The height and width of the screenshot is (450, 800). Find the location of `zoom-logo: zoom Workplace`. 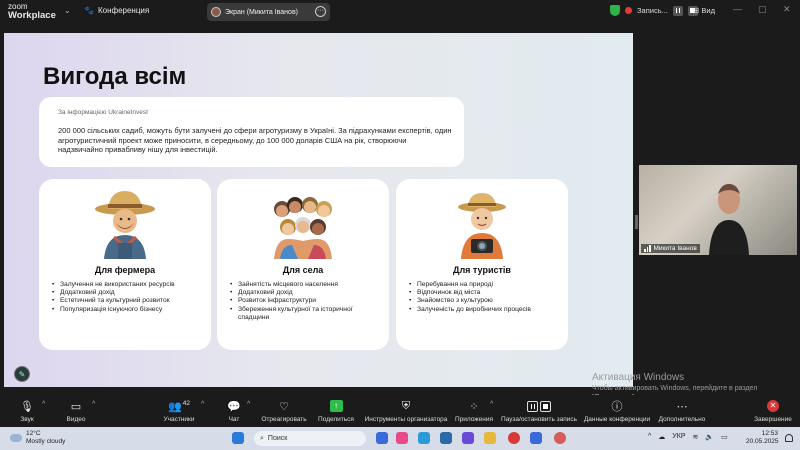

zoom-logo: zoom Workplace is located at coordinates (32, 11).